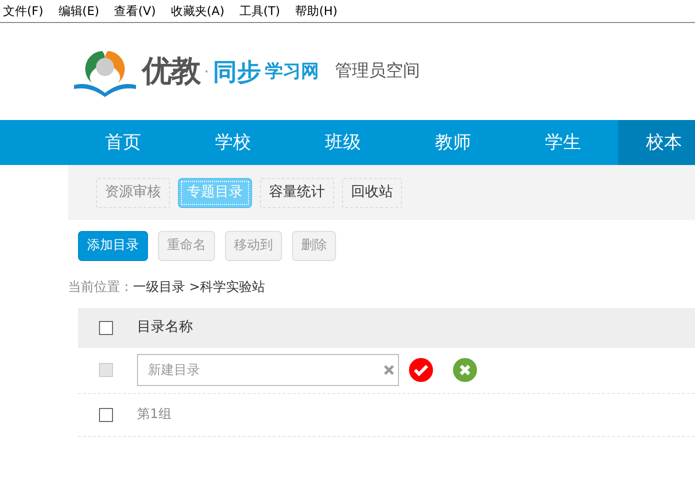  Describe the element at coordinates (83, 11) in the screenshot. I see `menu-item: 编辑(E)` at that location.